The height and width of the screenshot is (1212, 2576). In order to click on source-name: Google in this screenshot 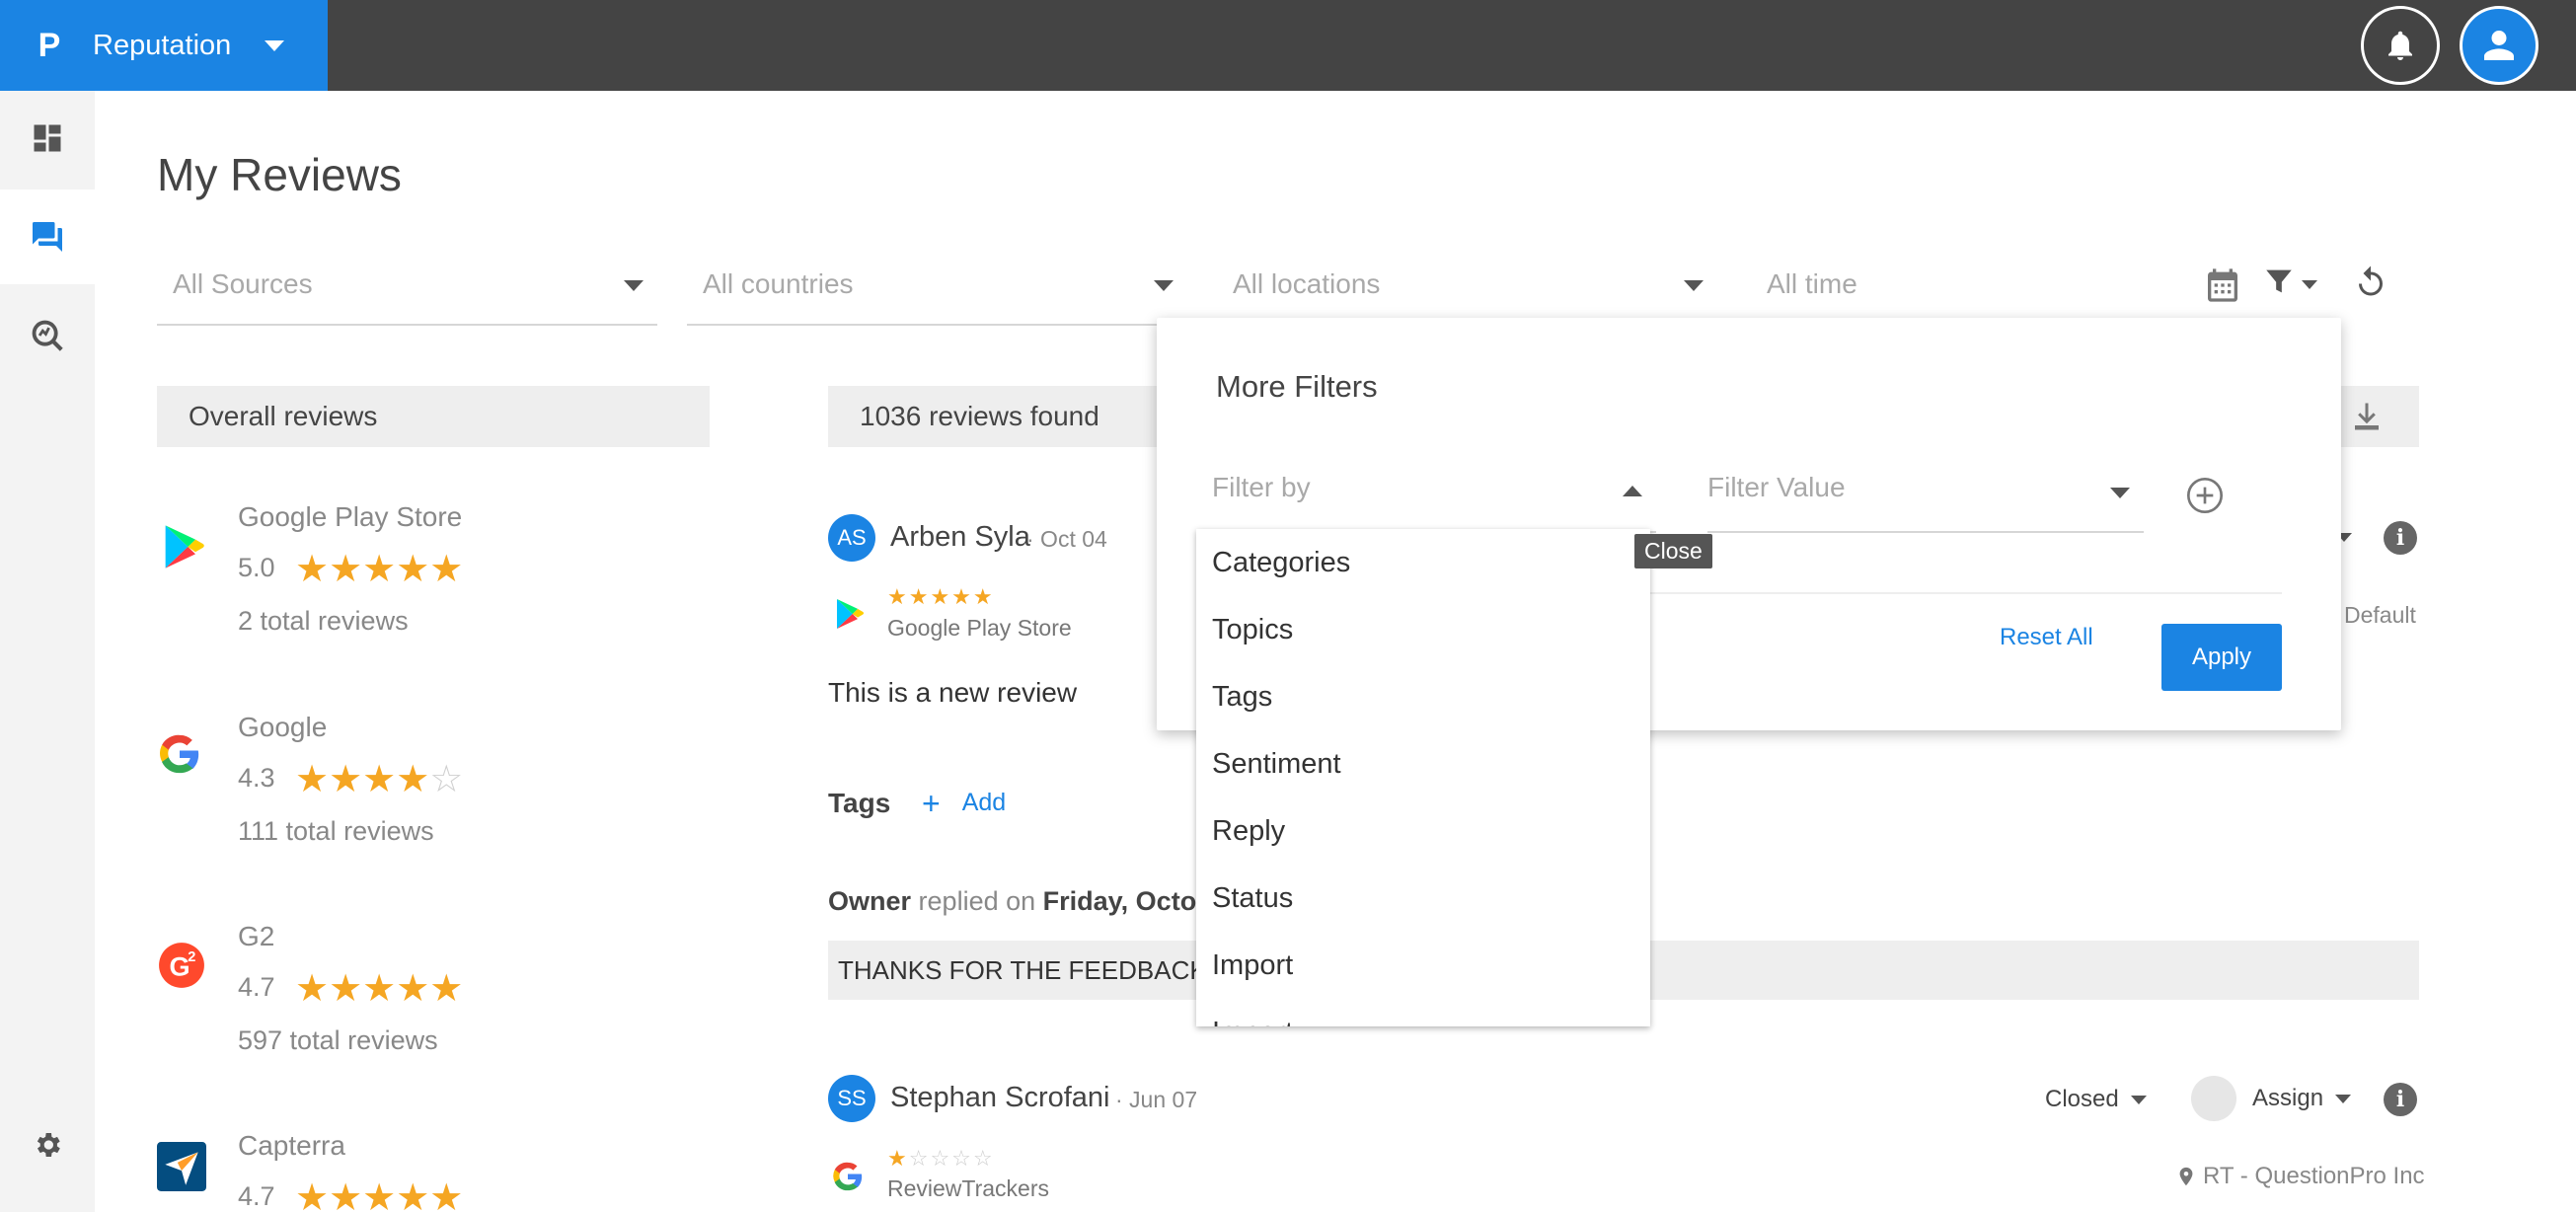, I will do `click(283, 727)`.